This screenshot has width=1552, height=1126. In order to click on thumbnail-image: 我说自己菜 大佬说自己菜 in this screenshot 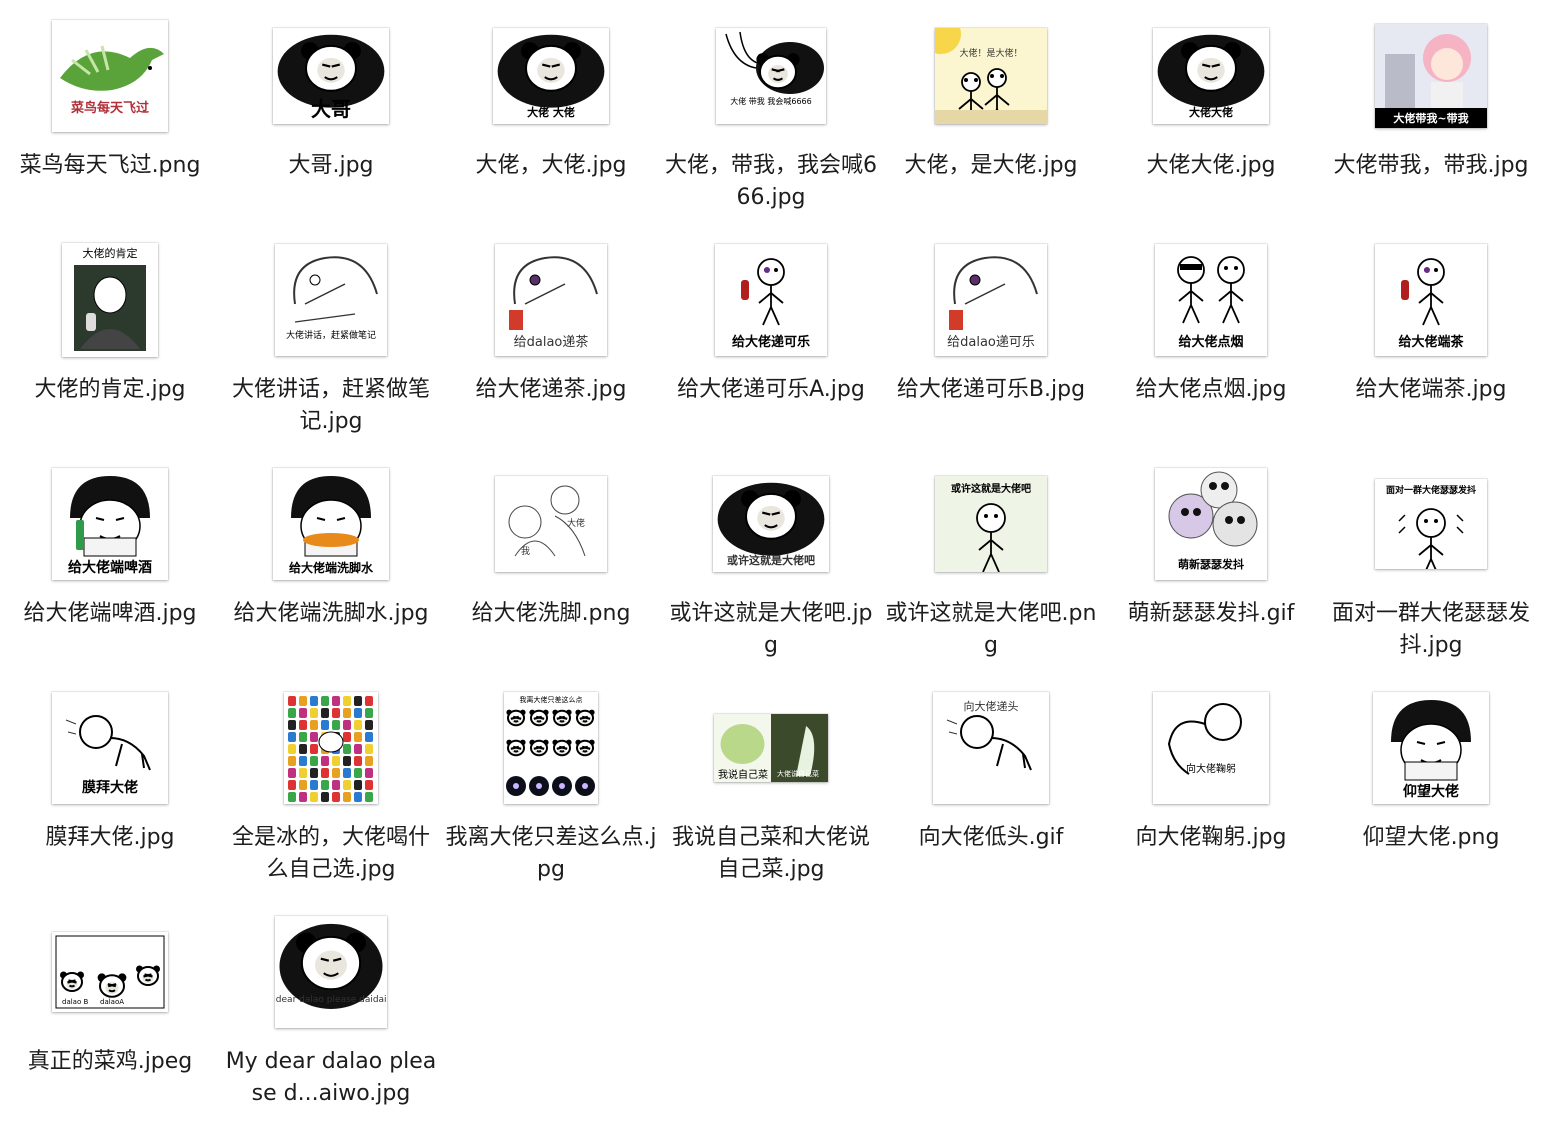, I will do `click(771, 748)`.